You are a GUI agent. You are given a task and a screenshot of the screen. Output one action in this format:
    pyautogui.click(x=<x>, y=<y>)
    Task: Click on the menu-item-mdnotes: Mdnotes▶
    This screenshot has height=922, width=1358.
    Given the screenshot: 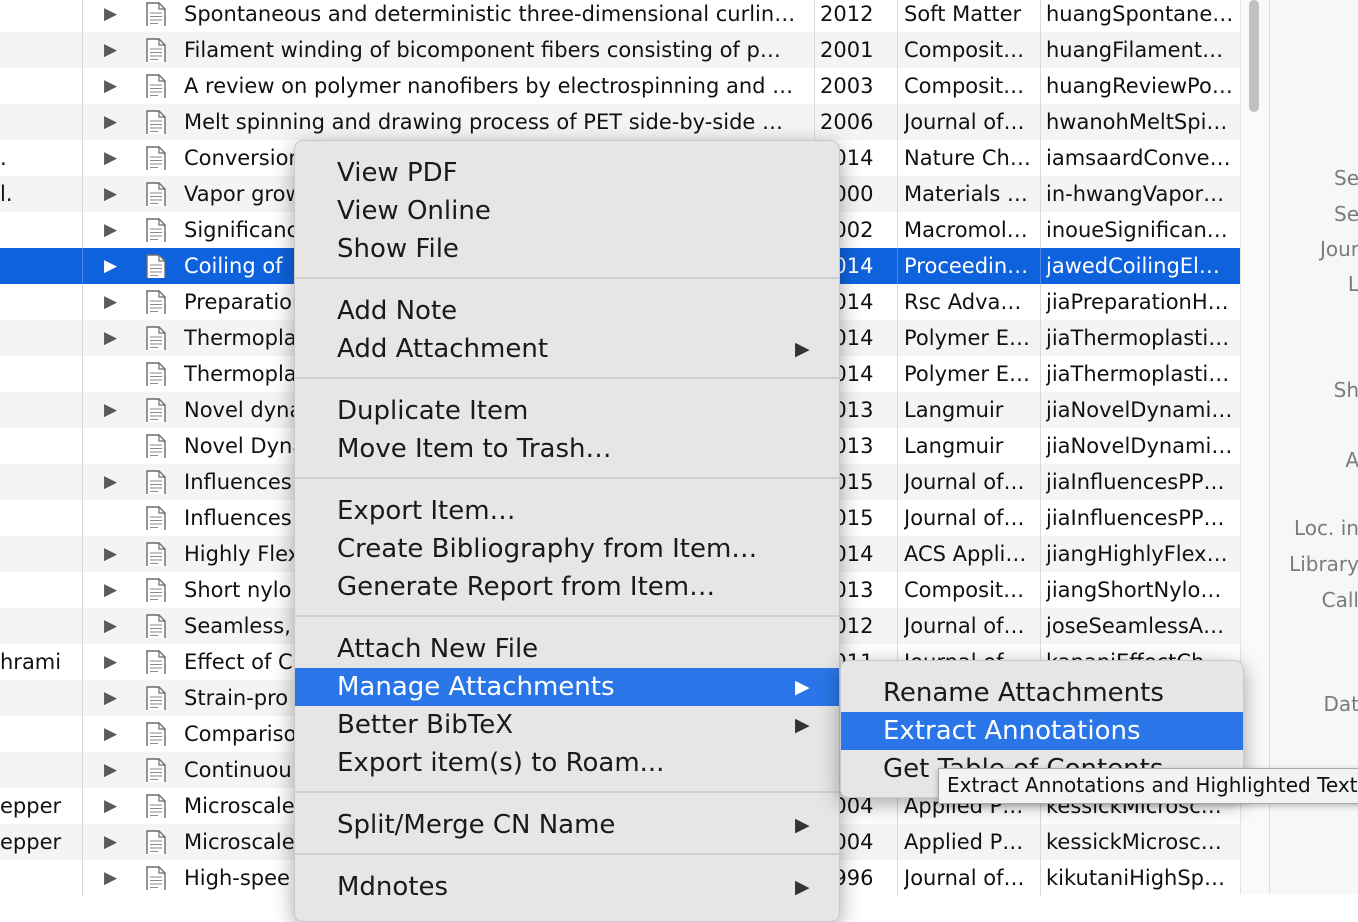 What is the action you would take?
    pyautogui.click(x=567, y=887)
    